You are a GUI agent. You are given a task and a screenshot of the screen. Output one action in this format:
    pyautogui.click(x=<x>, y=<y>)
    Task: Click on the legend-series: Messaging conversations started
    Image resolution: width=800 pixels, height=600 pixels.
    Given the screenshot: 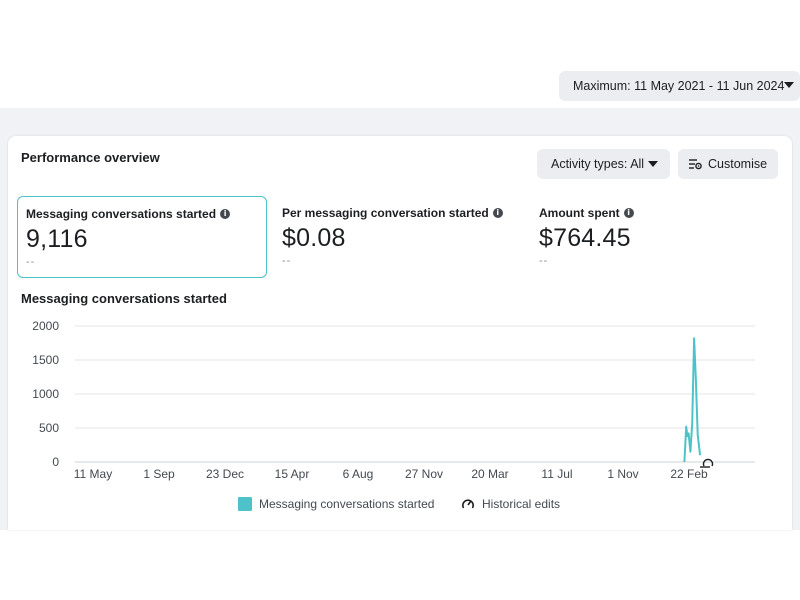 What is the action you would take?
    pyautogui.click(x=336, y=504)
    